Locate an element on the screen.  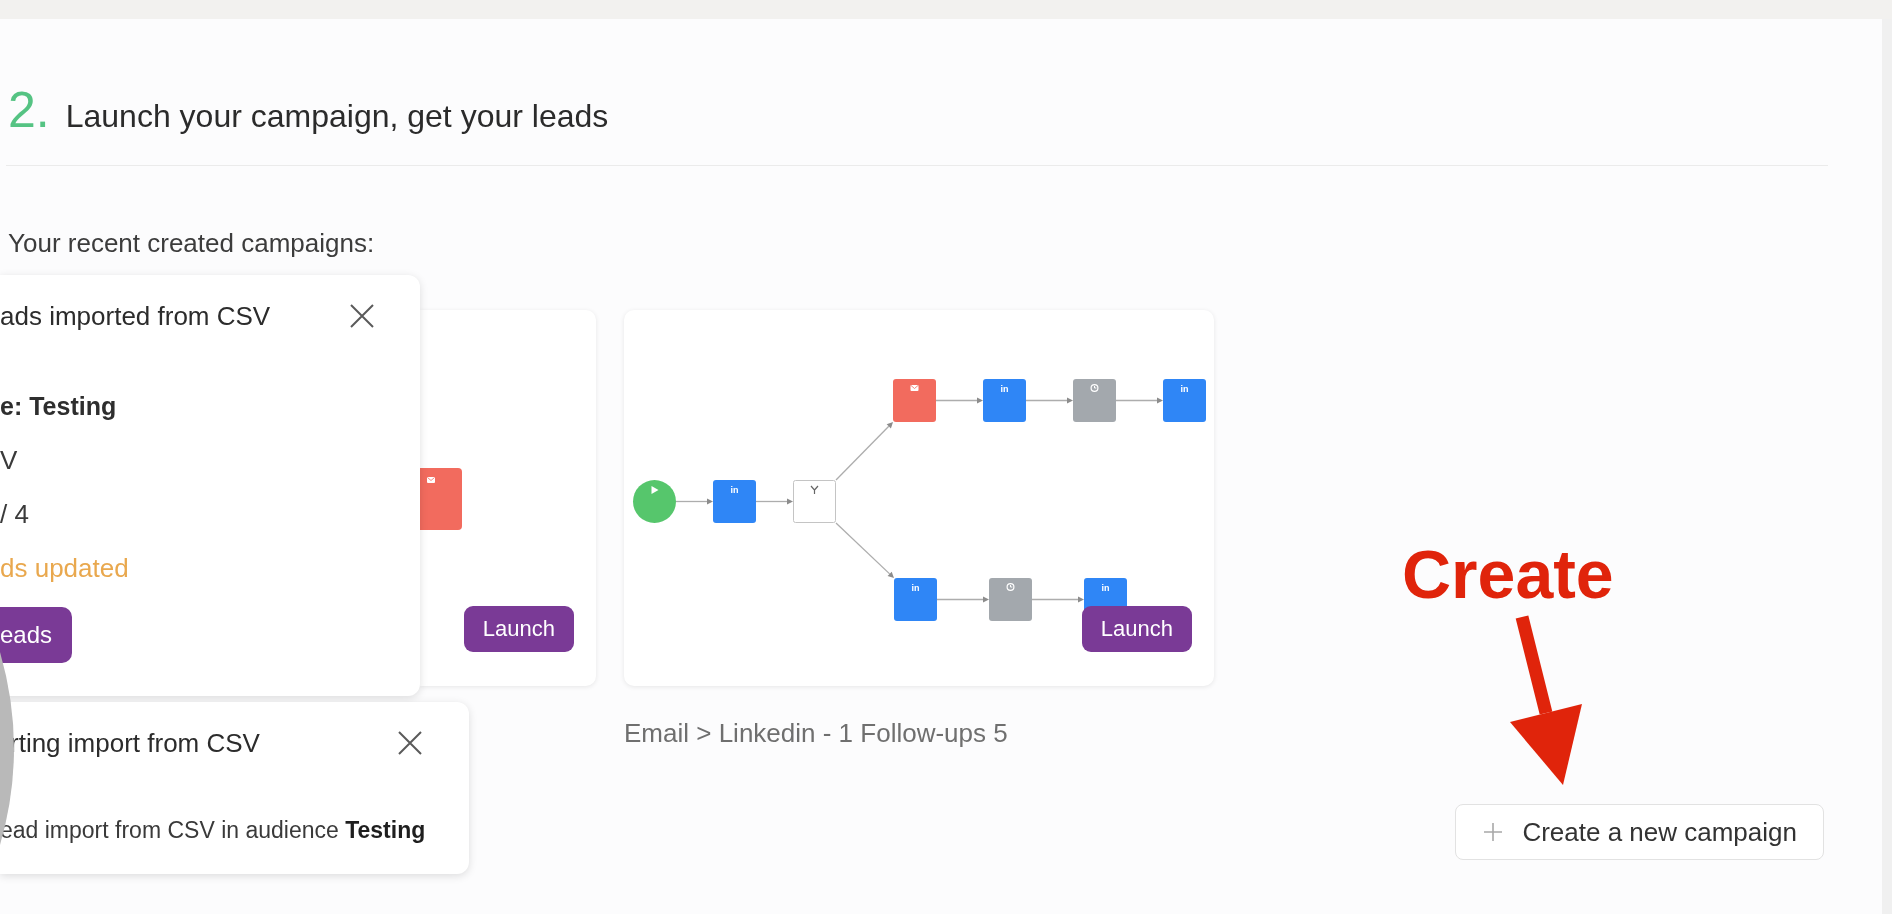
toast-title: ads imported from CSV is located at coordinates (135, 316).